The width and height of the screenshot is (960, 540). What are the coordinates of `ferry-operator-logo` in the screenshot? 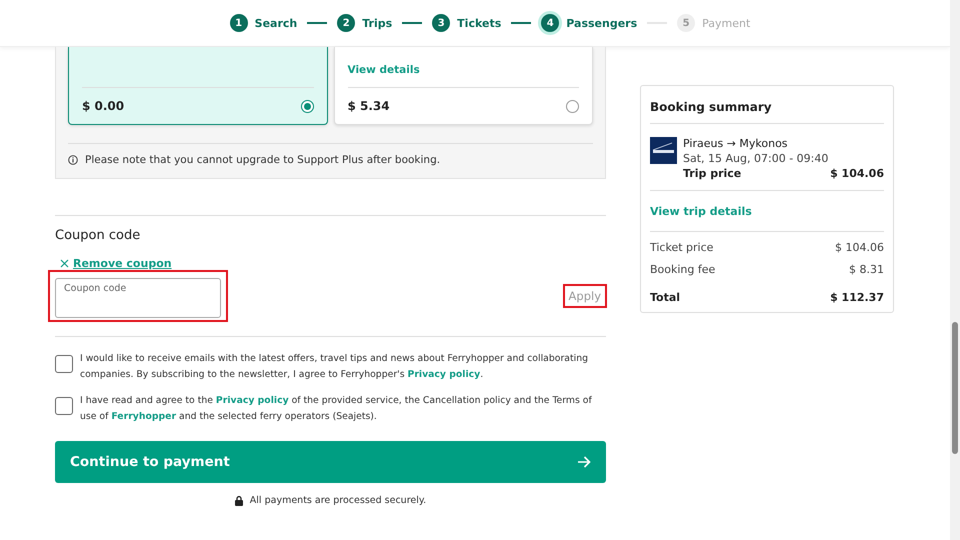 It's located at (663, 150).